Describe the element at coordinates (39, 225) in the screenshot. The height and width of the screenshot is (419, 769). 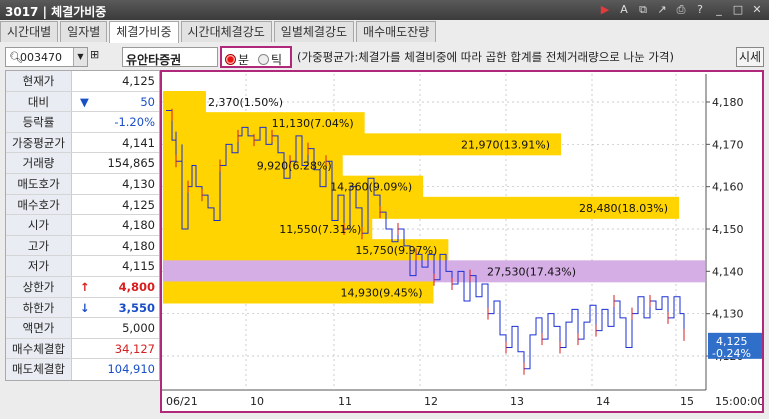
I see `stats-label: 시가` at that location.